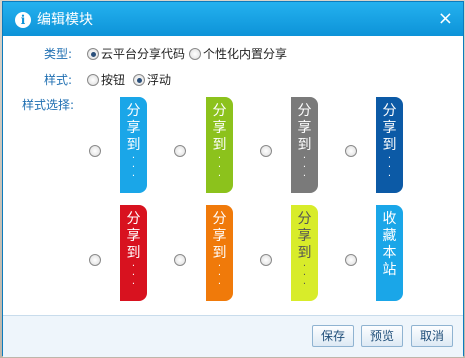 The image size is (465, 358). I want to click on type-option-custom-share: 个性化内置分享, so click(245, 54).